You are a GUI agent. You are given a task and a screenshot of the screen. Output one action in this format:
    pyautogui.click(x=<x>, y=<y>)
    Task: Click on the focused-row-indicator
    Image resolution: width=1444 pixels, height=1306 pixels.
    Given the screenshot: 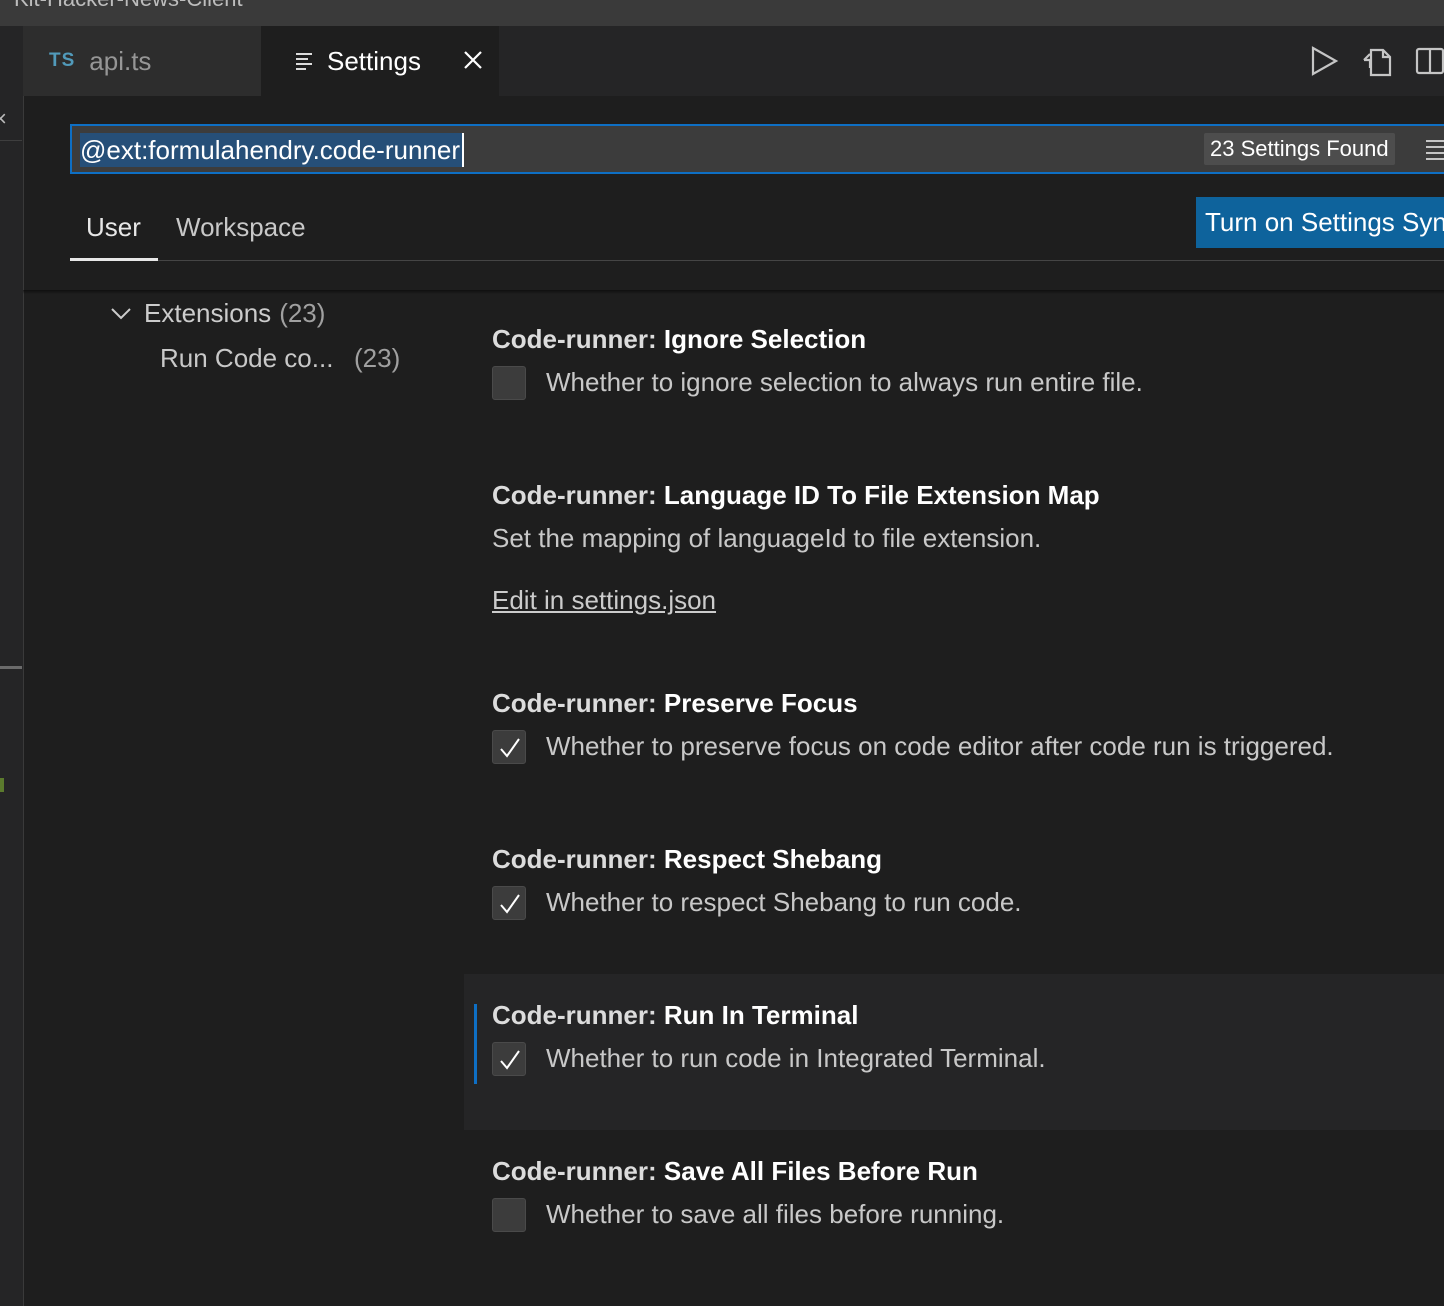 What is the action you would take?
    pyautogui.click(x=475, y=1044)
    